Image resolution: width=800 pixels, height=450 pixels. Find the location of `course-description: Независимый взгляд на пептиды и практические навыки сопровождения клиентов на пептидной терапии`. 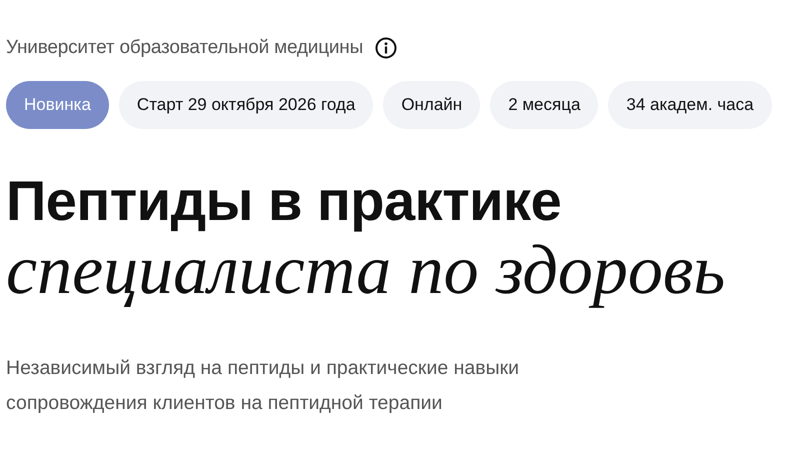

course-description: Независимый взгляд на пептиды и практические навыки сопровождения клиентов на пептидной терапии is located at coordinates (263, 386).